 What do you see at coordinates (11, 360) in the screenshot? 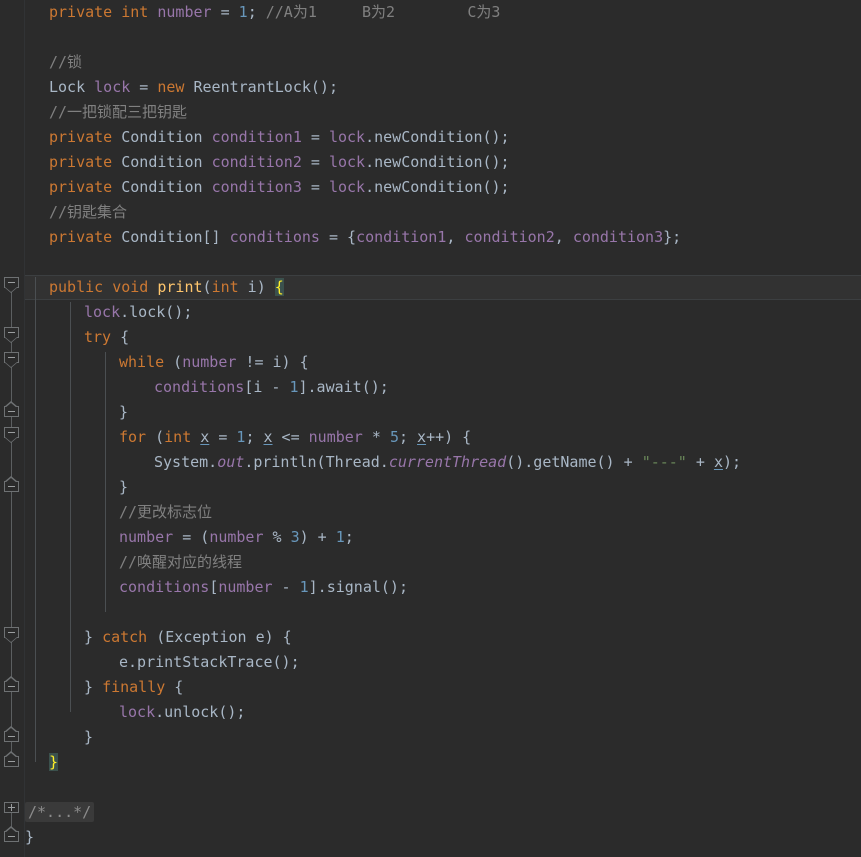
I see `fold-start-while-block-icon` at bounding box center [11, 360].